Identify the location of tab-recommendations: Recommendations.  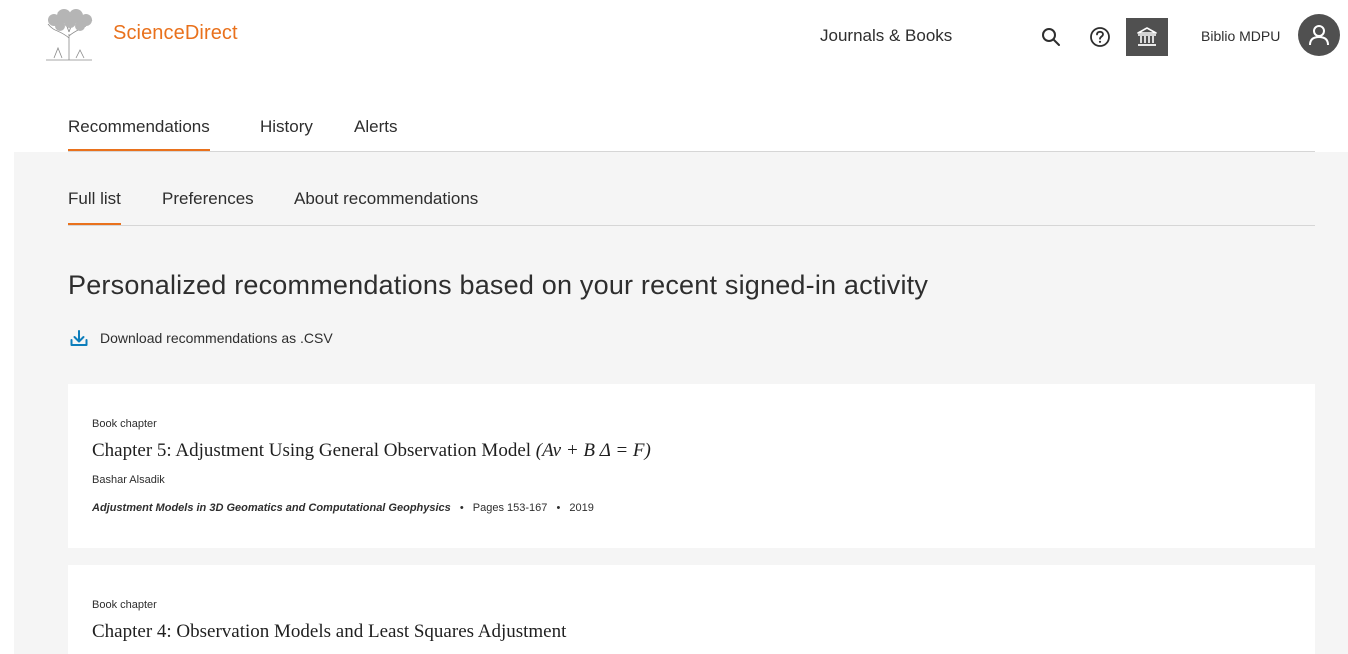
(139, 134).